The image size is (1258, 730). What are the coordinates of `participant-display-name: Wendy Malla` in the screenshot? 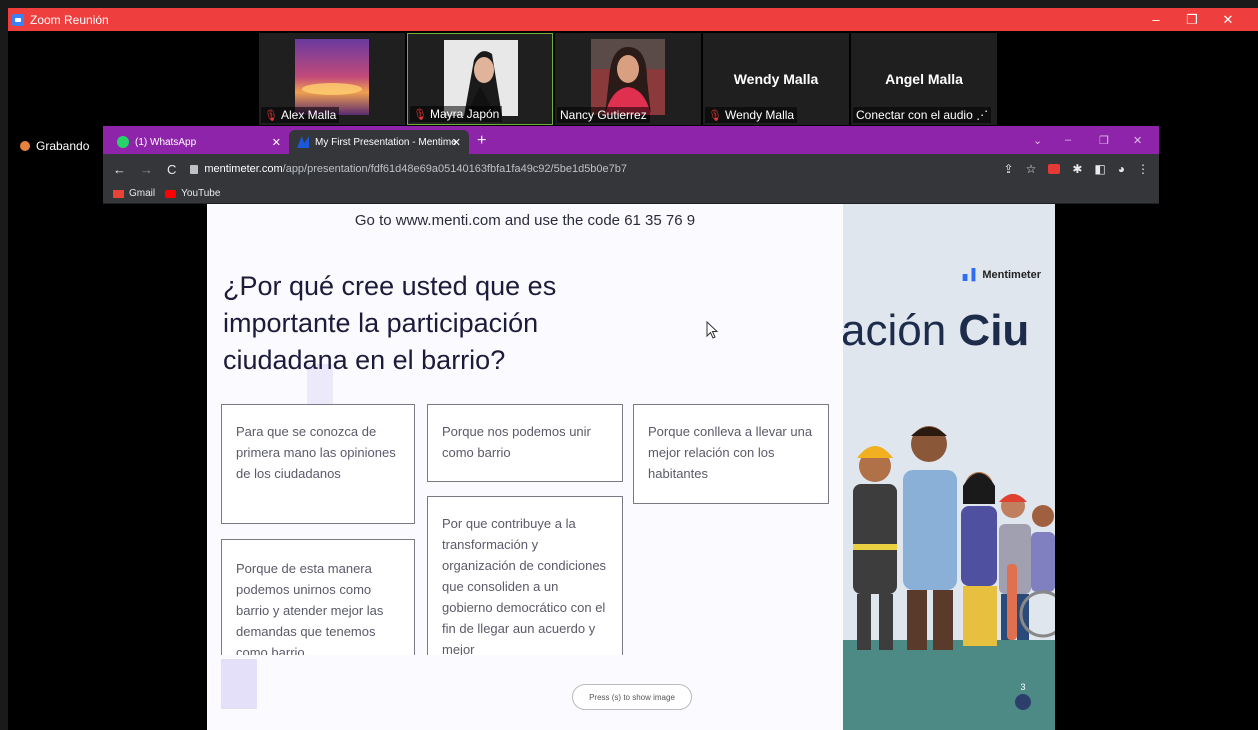 It's located at (776, 79).